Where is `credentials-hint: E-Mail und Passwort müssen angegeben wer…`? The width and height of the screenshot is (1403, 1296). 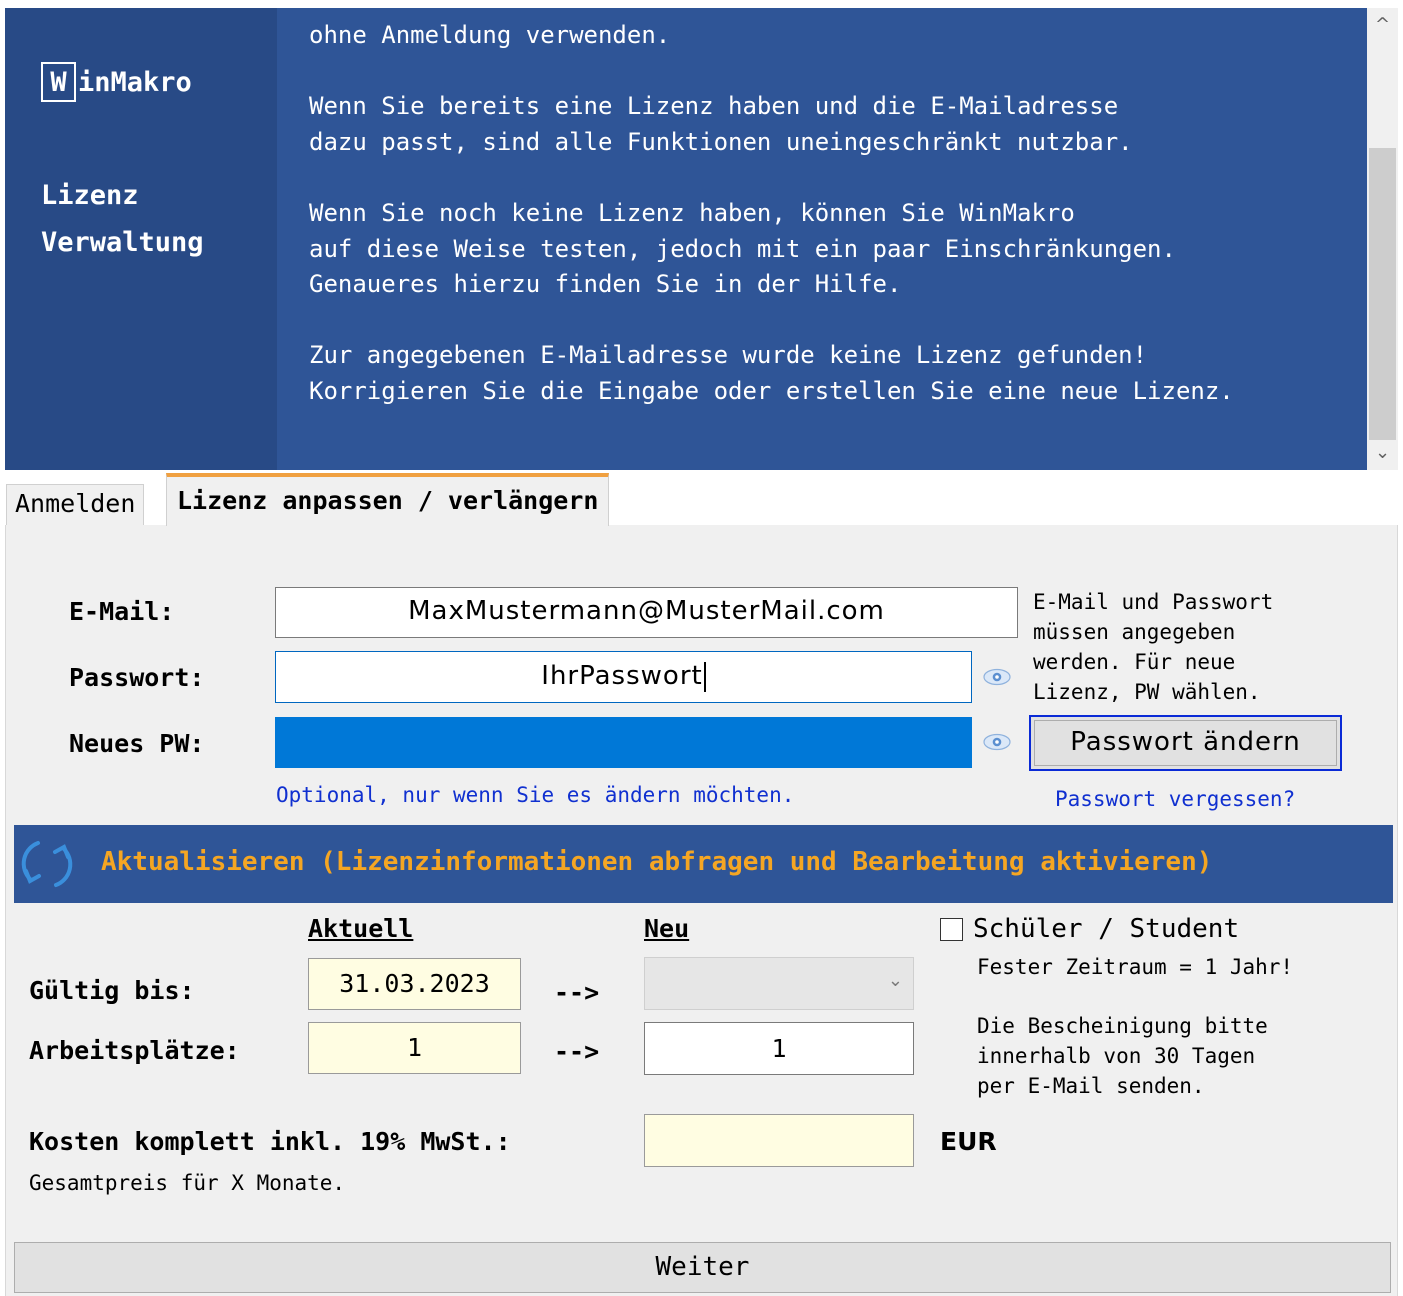
credentials-hint: E-Mail und Passwort müssen angegeben wer… is located at coordinates (1153, 647).